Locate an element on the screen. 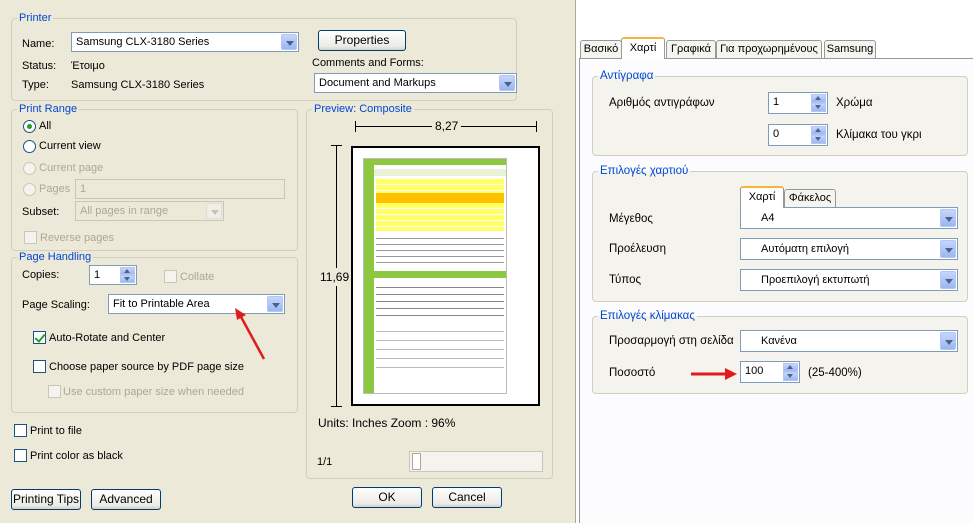 The image size is (973, 523). tab-basic: Βασικό is located at coordinates (601, 49).